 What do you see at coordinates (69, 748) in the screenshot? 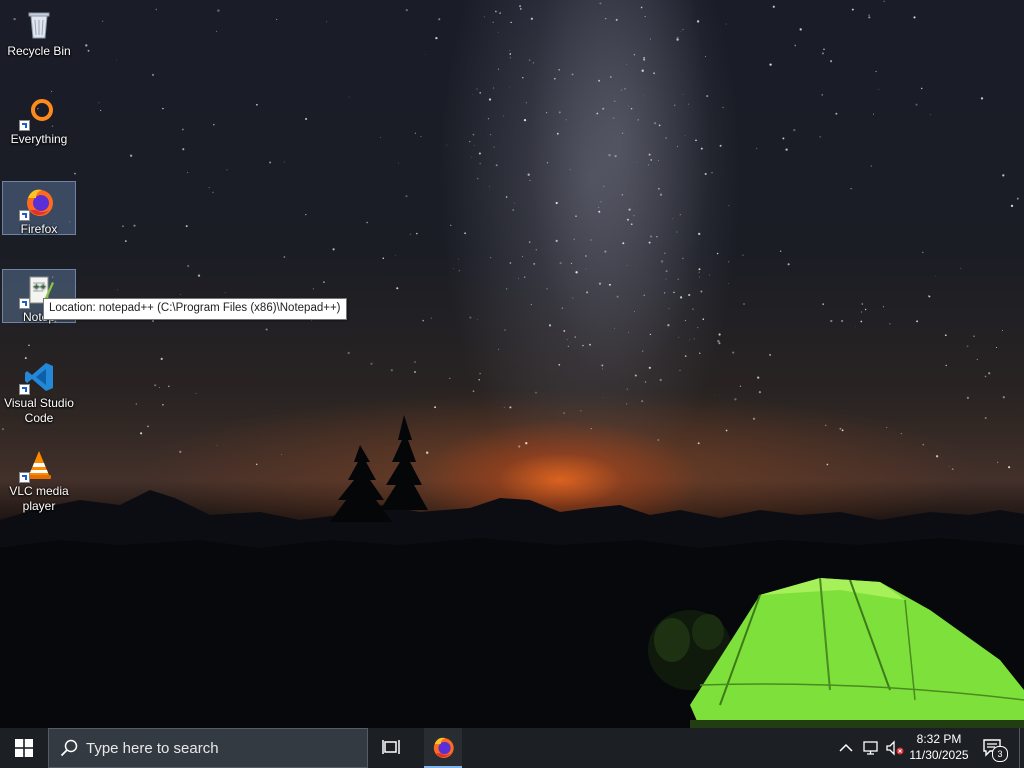
I see `search-icon` at bounding box center [69, 748].